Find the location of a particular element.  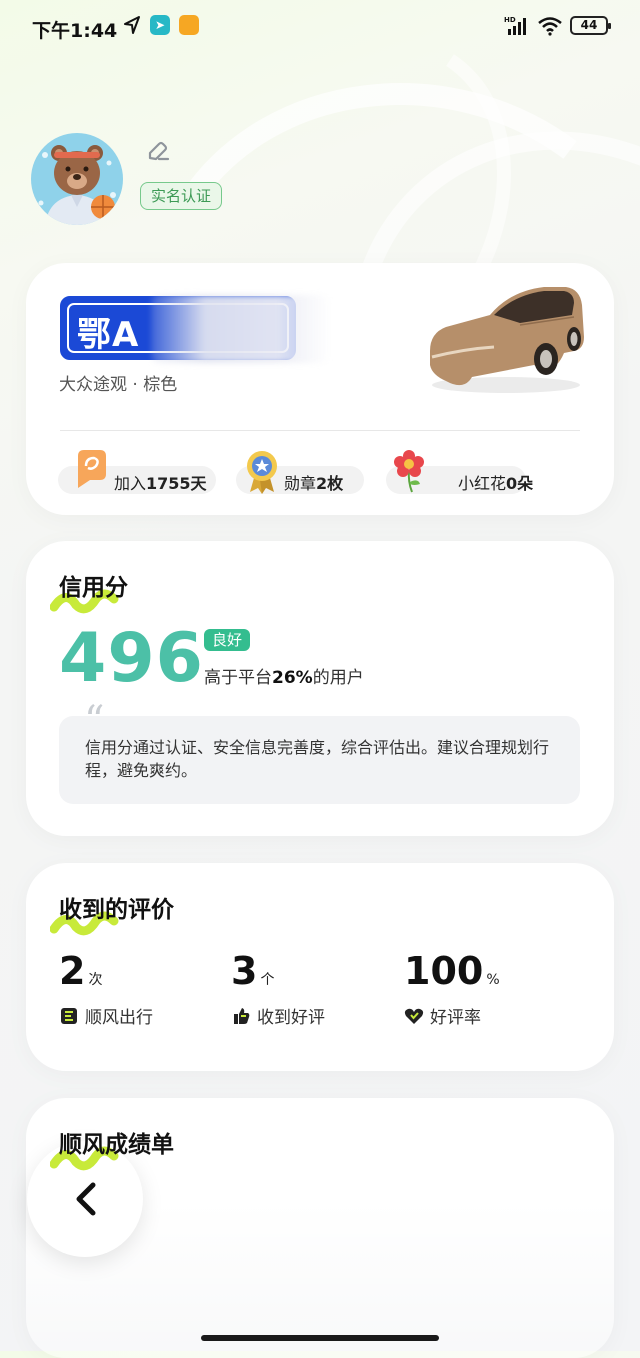

review-rate-unit: % is located at coordinates (493, 980).